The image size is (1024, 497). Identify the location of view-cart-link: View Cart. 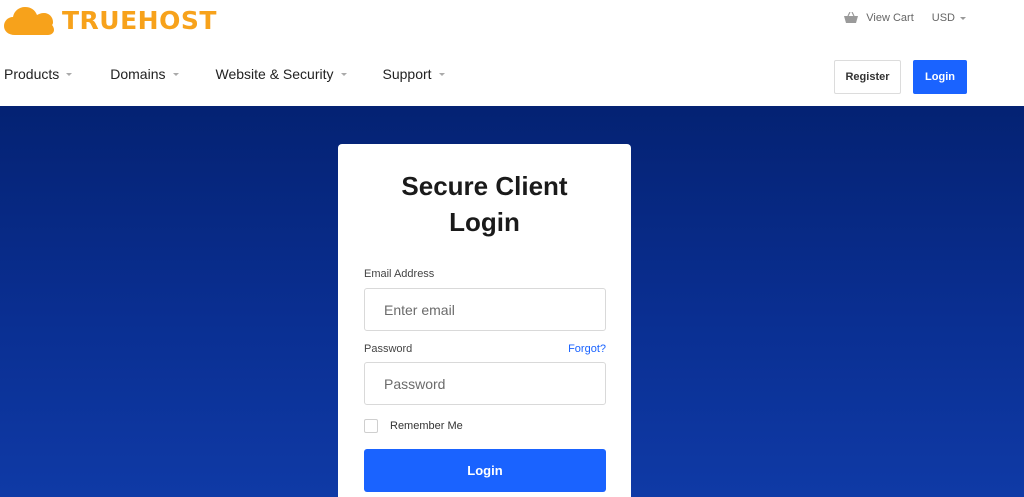
(879, 18).